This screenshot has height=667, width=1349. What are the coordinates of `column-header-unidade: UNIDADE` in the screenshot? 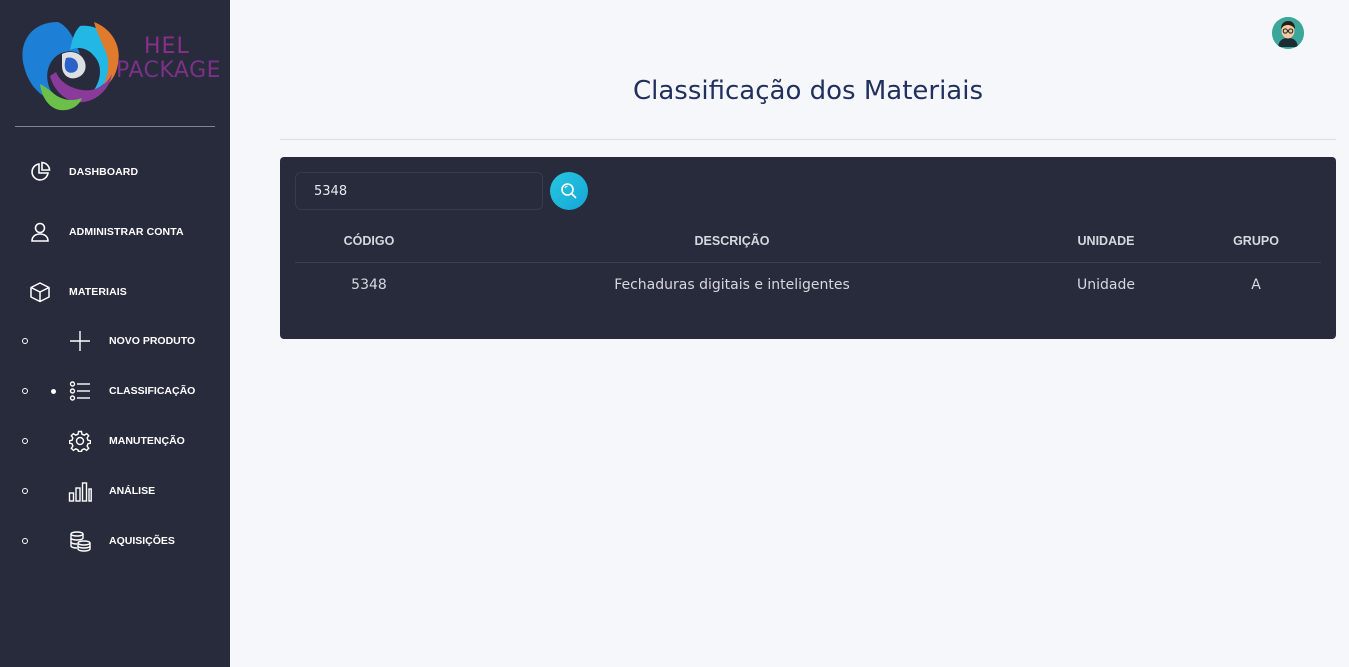 It's located at (1106, 241).